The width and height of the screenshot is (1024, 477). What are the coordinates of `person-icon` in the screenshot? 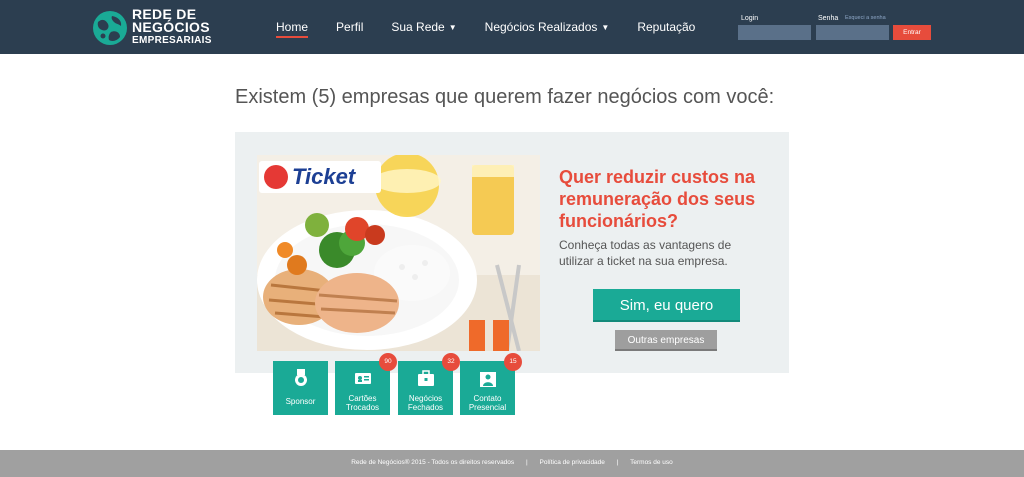 It's located at (488, 379).